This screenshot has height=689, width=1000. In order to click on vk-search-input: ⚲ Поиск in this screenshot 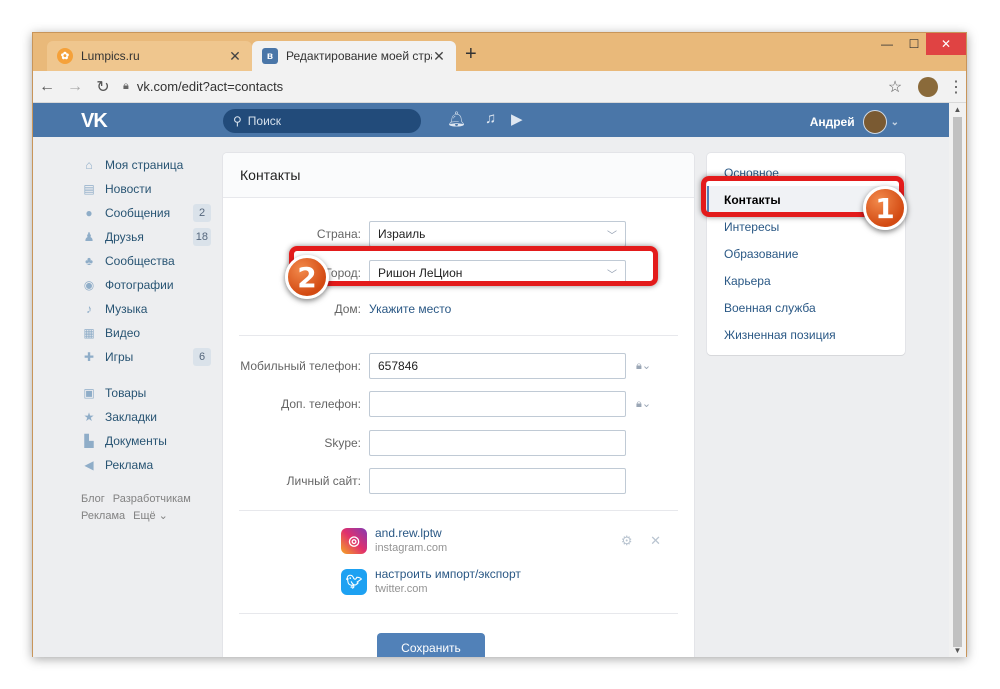, I will do `click(322, 121)`.